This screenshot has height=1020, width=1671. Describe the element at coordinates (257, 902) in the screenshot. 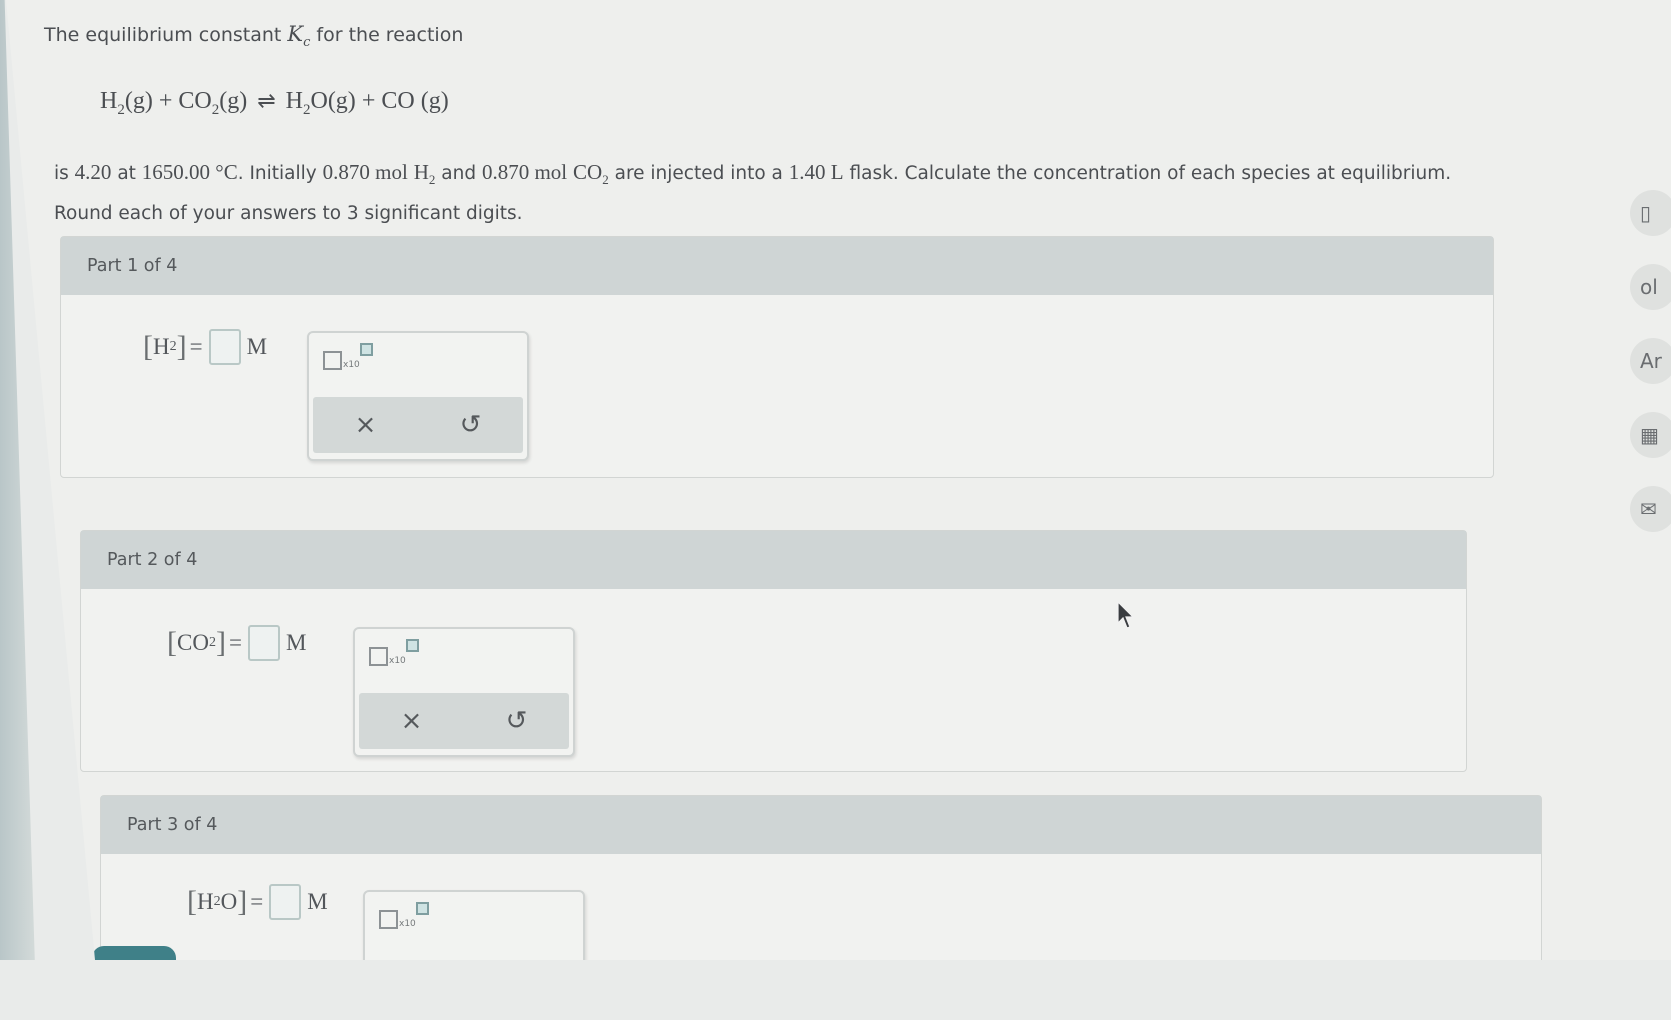

I see `part-3-answer-row: [H 2 O] = M` at that location.